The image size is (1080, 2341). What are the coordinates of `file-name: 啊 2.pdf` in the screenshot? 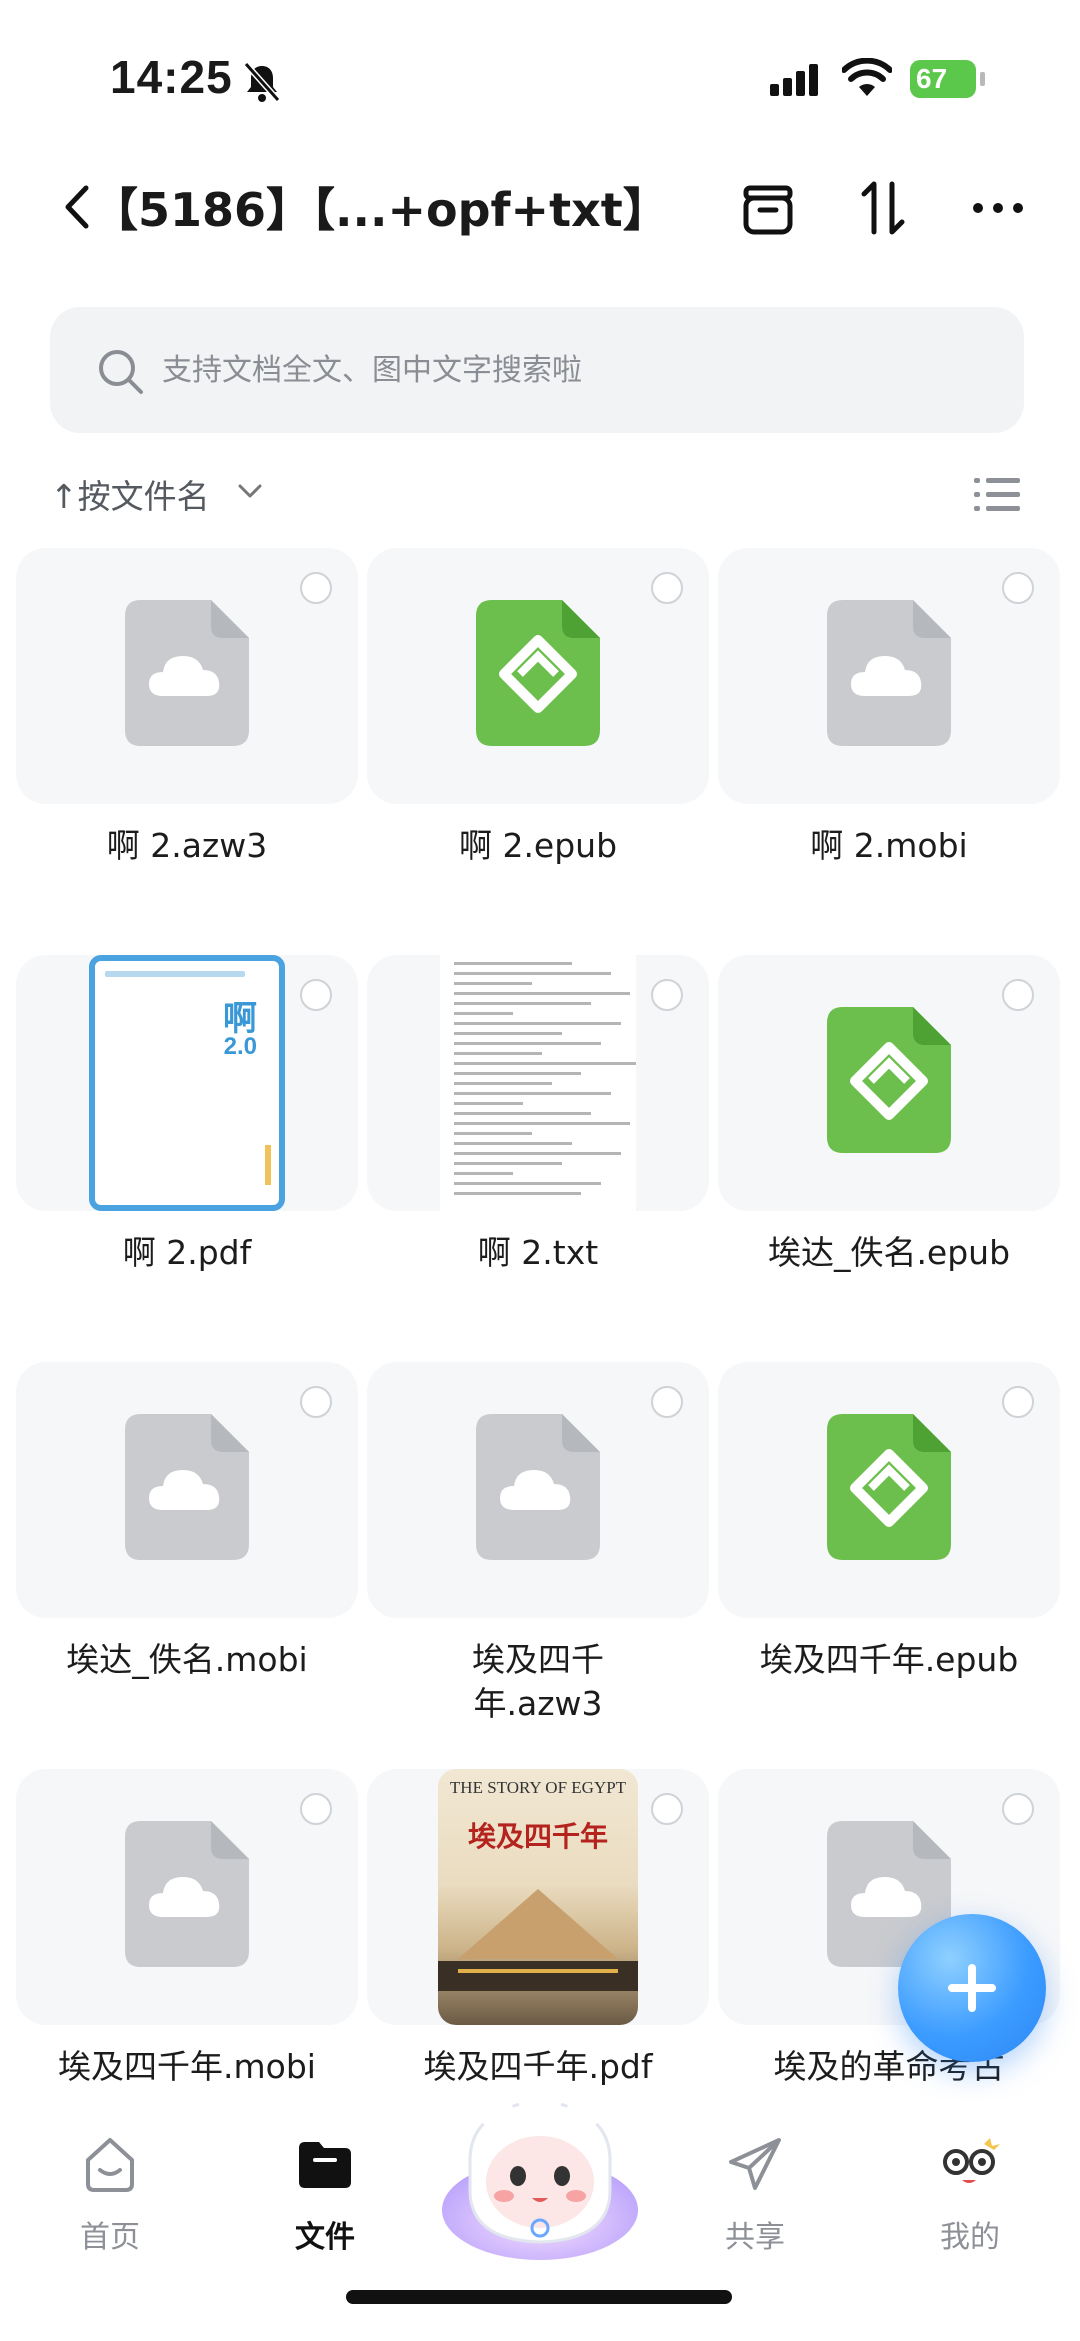 It's located at (187, 1252).